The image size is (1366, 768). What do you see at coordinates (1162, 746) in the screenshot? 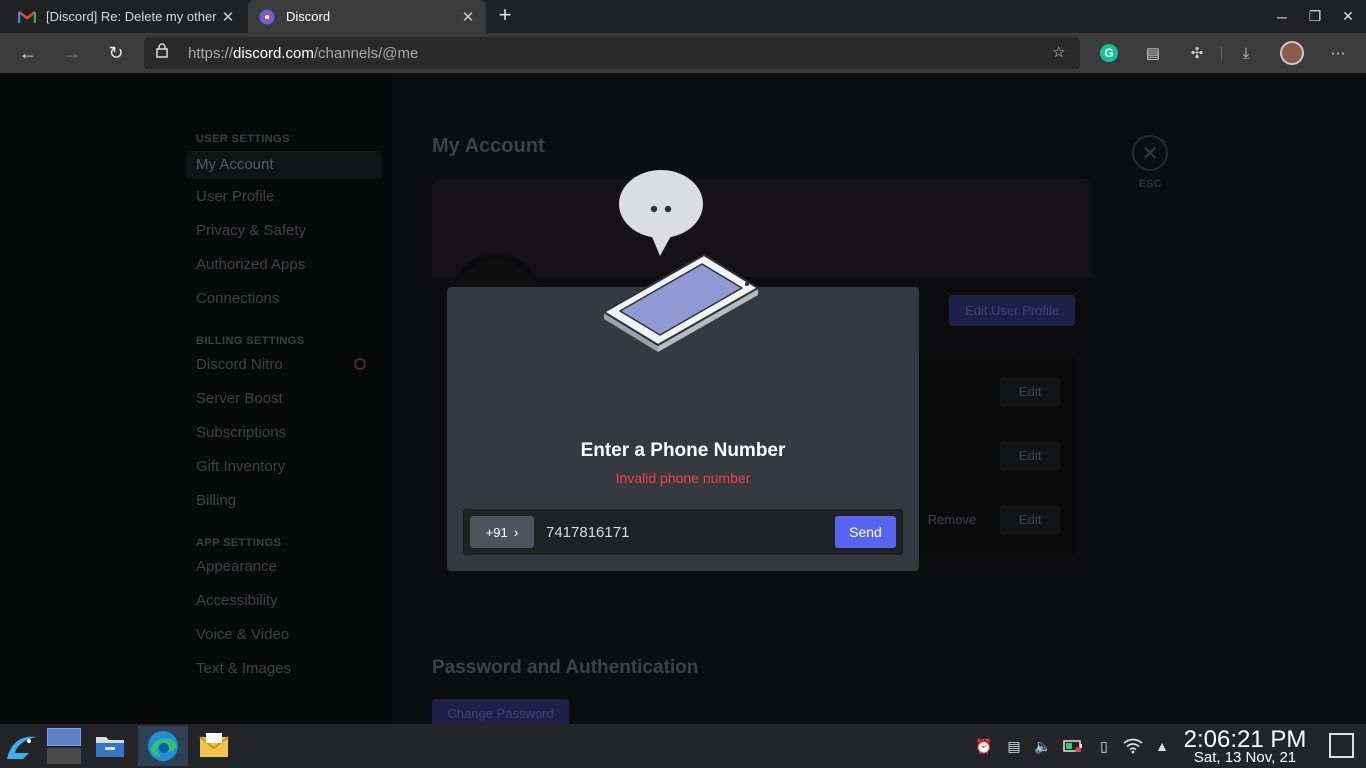
I see `show-hidden-icons-icon: ▲` at bounding box center [1162, 746].